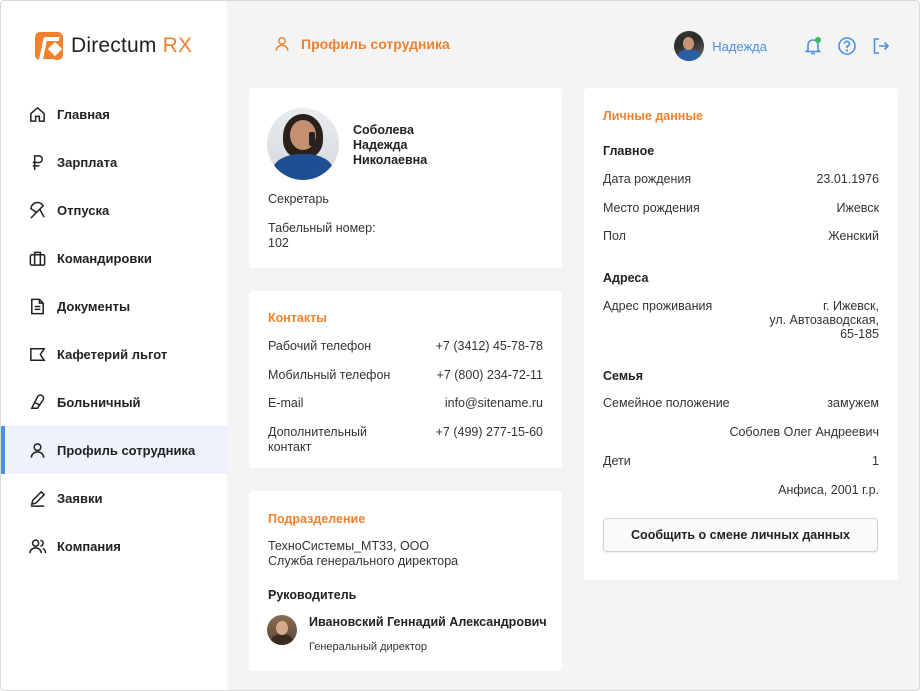 The image size is (920, 691). Describe the element at coordinates (818, 40) in the screenshot. I see `notification-dot` at that location.